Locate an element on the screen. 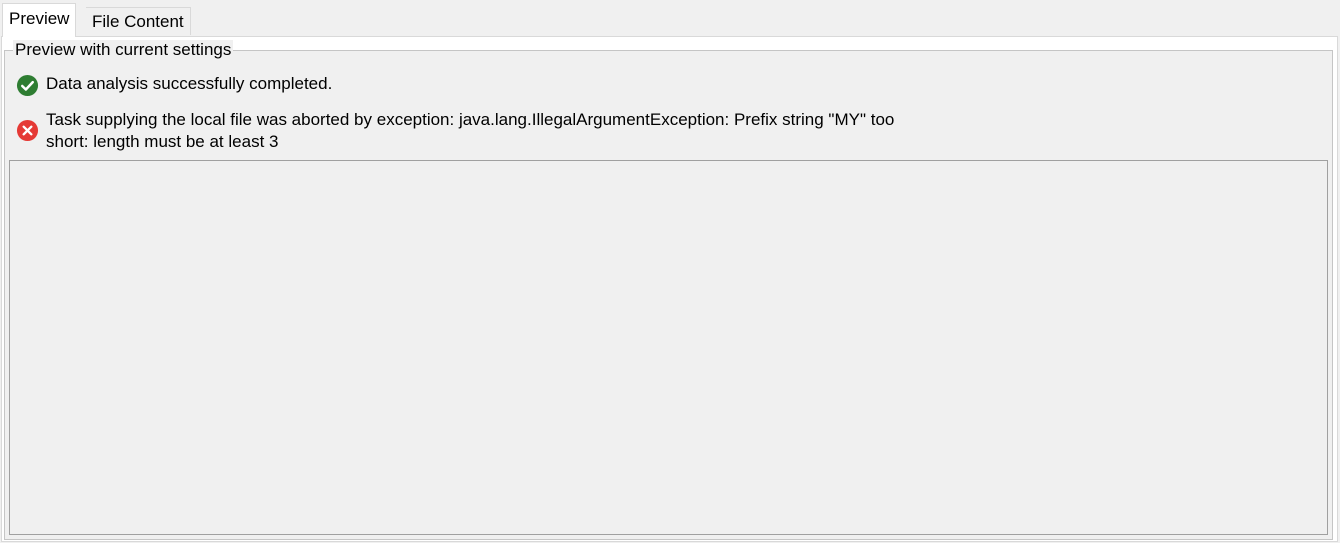 The width and height of the screenshot is (1340, 543). group-title: Preview with current settings is located at coordinates (123, 50).